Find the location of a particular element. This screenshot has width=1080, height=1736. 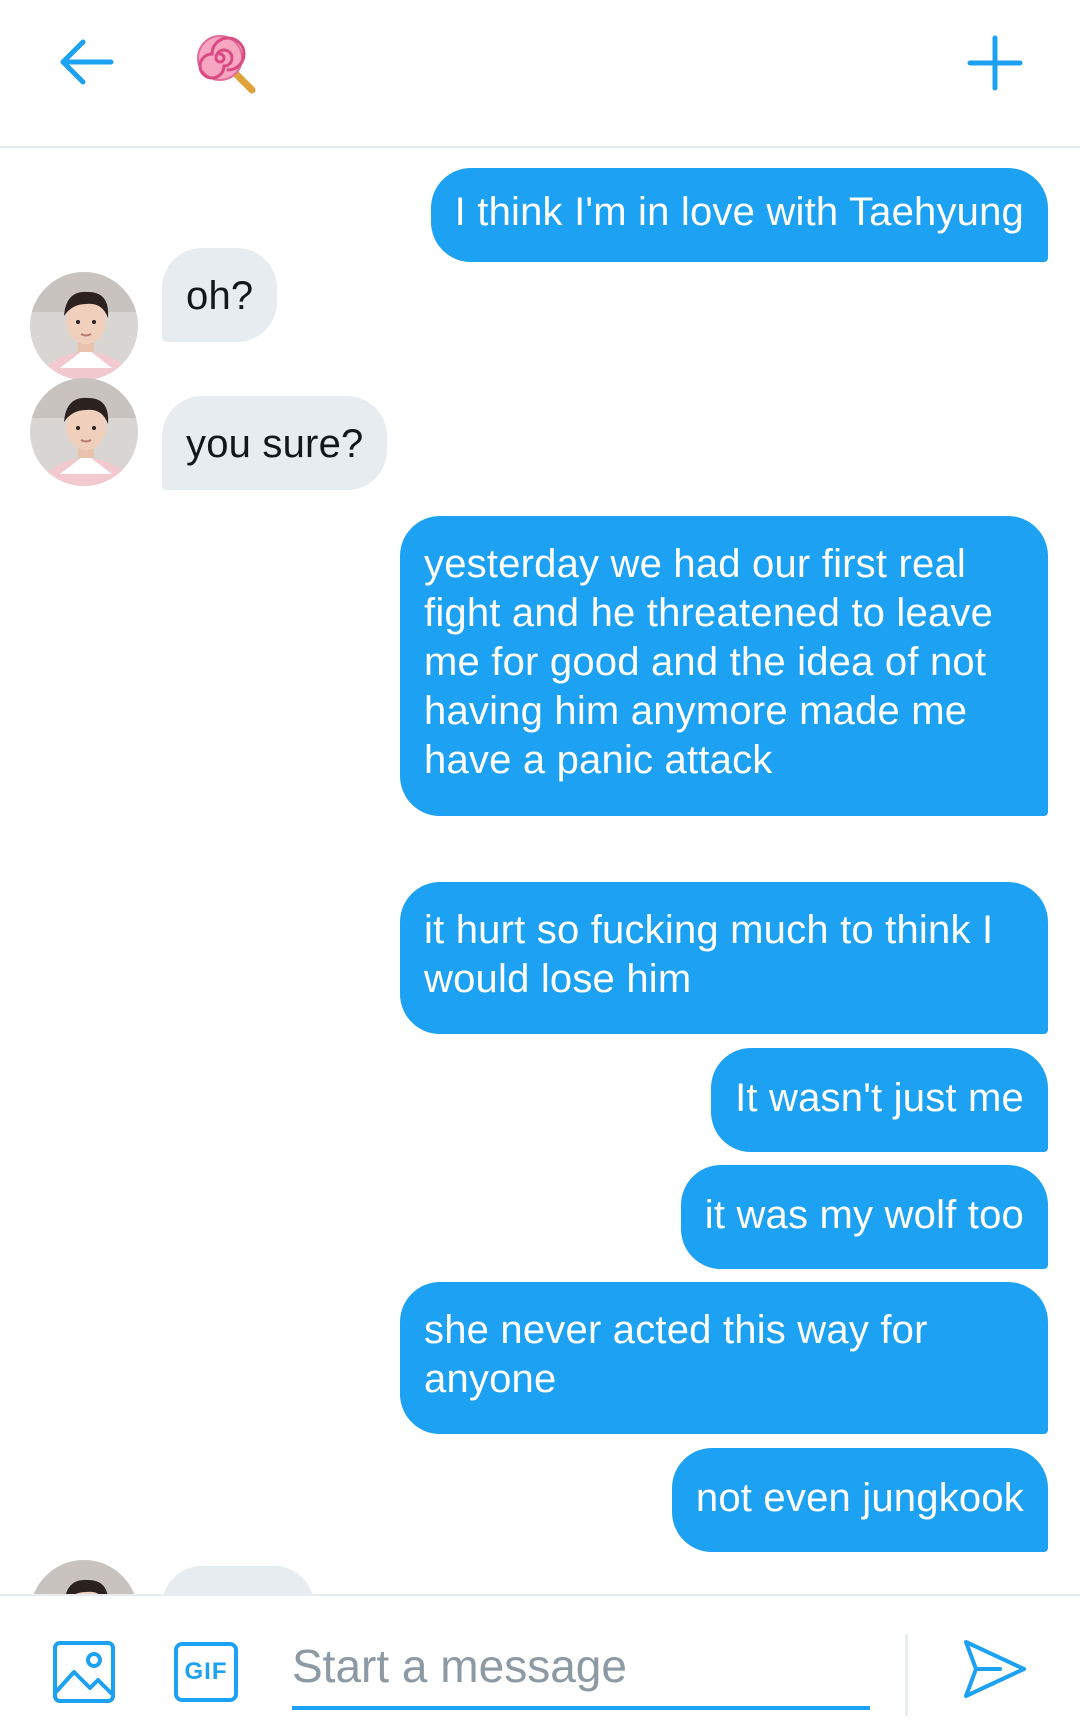

gif-label: GIF is located at coordinates (206, 1671).